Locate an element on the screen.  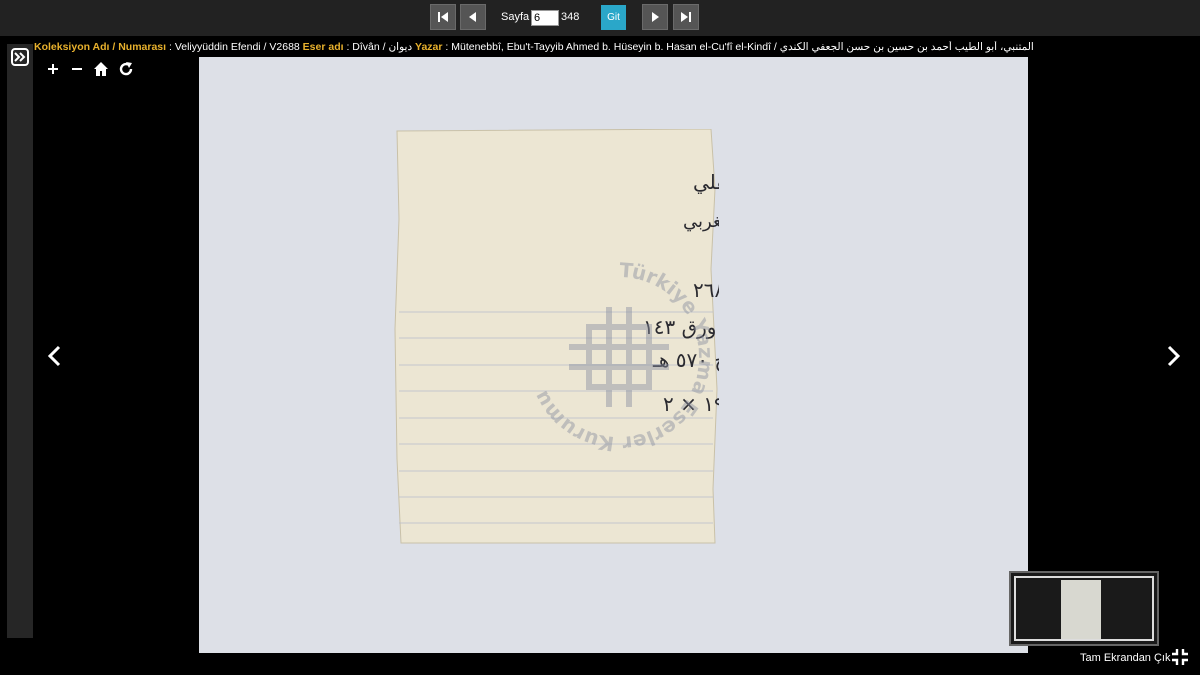
navigator-viewport is located at coordinates (1084, 608).